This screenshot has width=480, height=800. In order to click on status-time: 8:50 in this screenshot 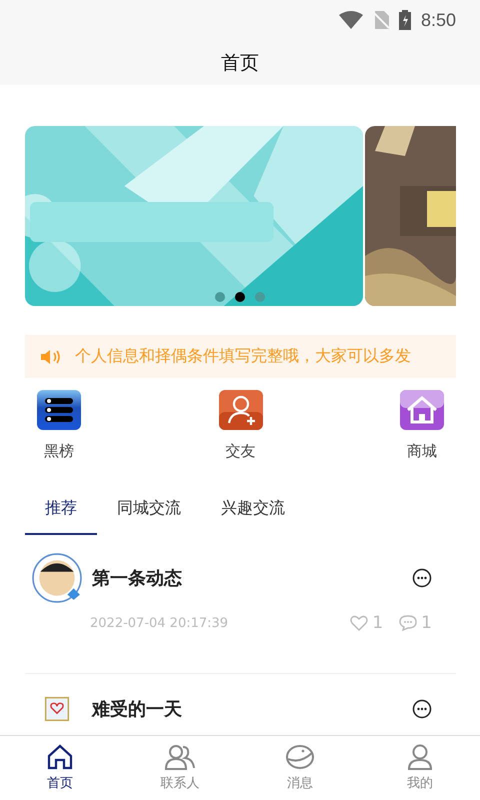, I will do `click(438, 20)`.